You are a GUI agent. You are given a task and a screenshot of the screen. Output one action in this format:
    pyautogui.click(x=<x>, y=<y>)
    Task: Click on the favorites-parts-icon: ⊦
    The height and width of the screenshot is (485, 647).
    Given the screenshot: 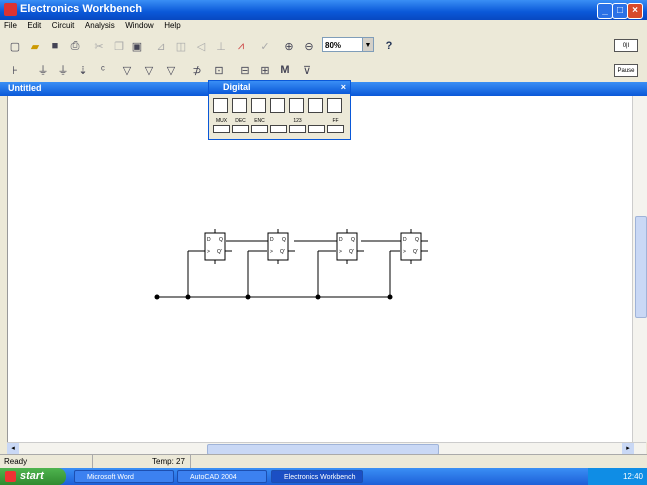 What is the action you would take?
    pyautogui.click(x=15, y=70)
    